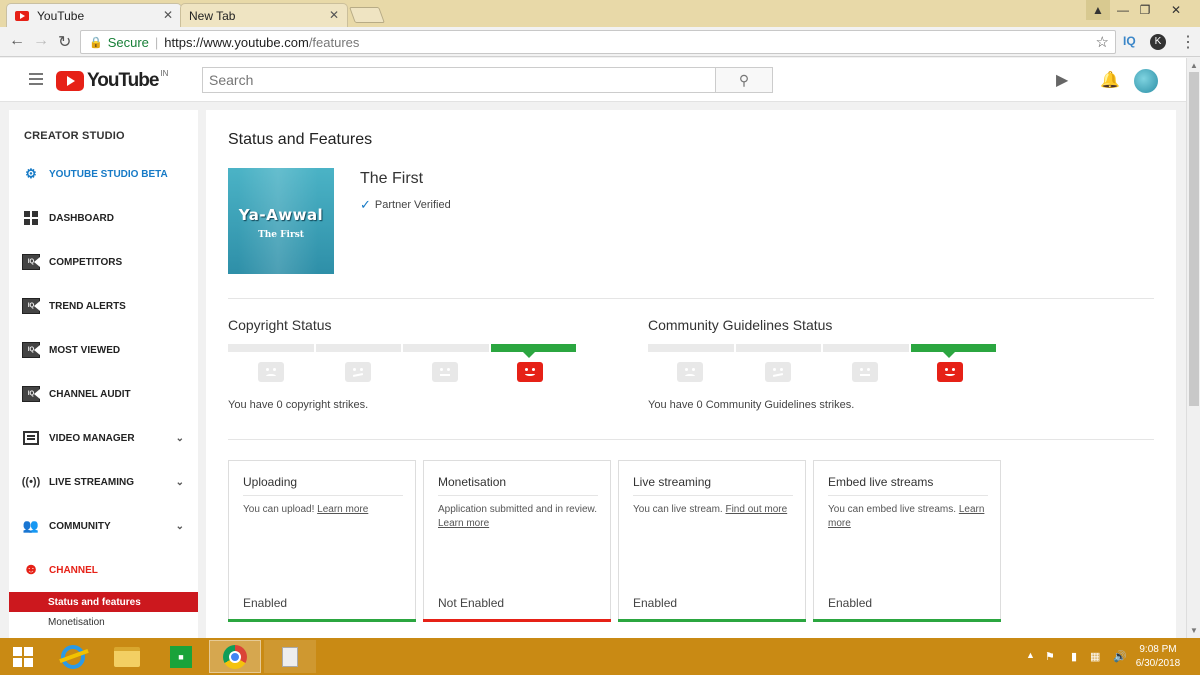  What do you see at coordinates (1194, 239) in the screenshot?
I see `scrollbar-thumb` at bounding box center [1194, 239].